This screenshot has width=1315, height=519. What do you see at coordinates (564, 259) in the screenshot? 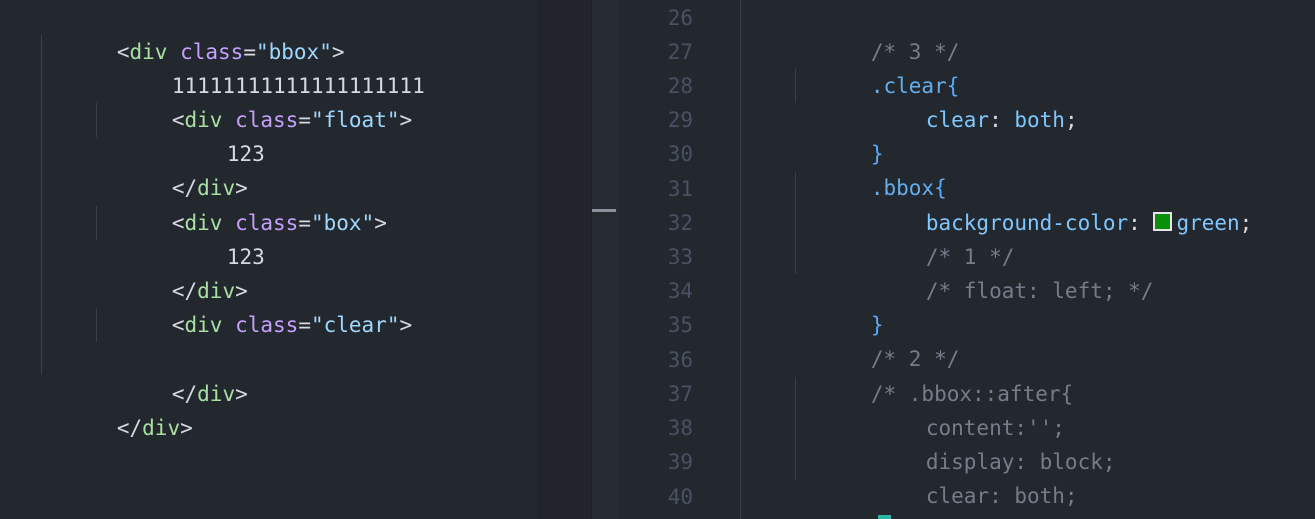
I see `pane-splitter` at bounding box center [564, 259].